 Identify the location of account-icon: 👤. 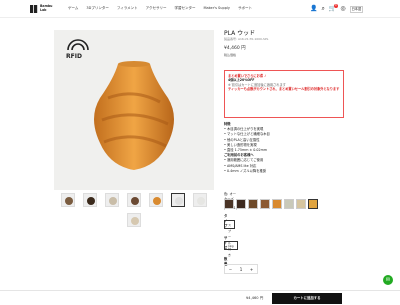
(313, 9).